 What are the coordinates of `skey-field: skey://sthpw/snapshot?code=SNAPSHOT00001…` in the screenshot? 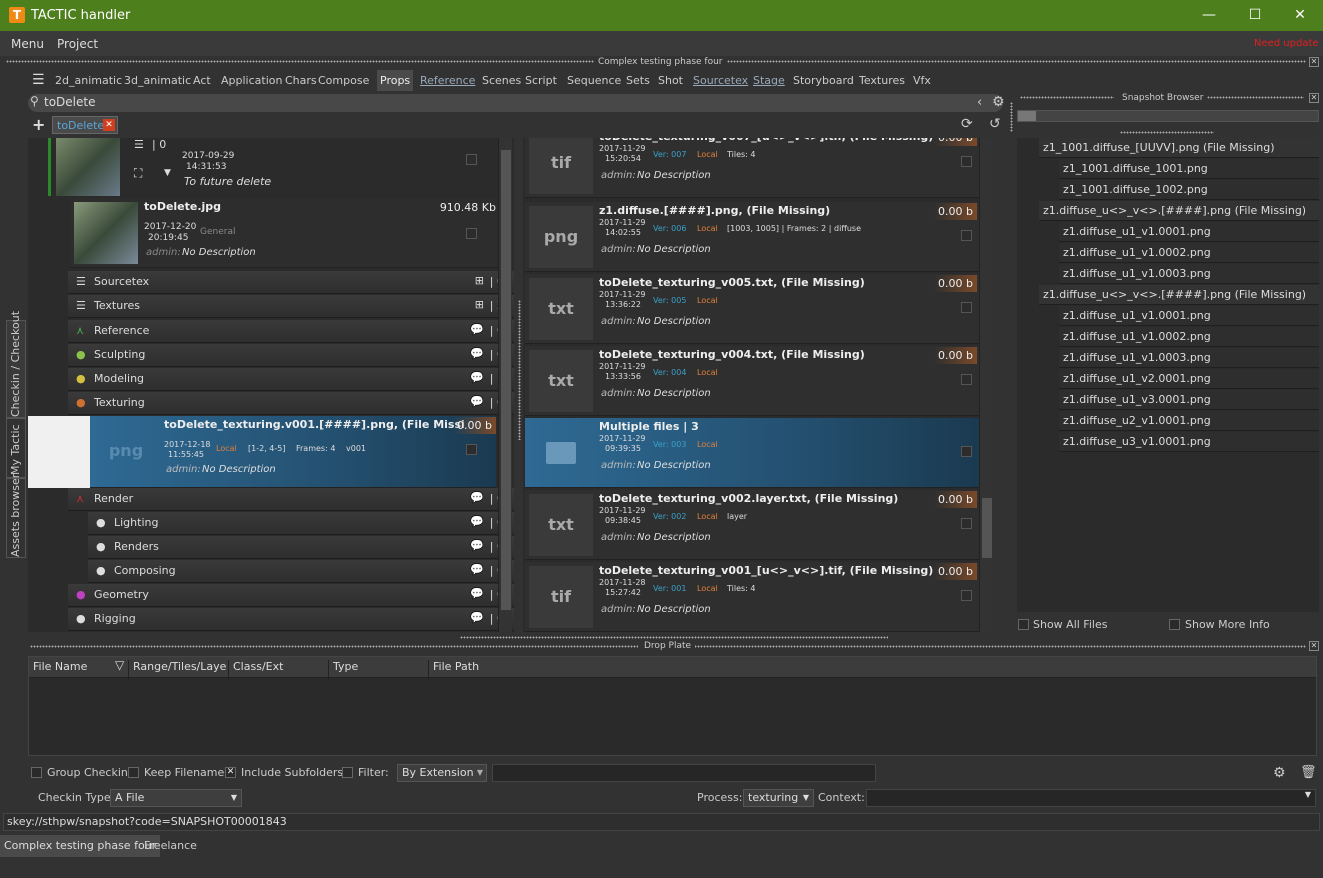 It's located at (661, 822).